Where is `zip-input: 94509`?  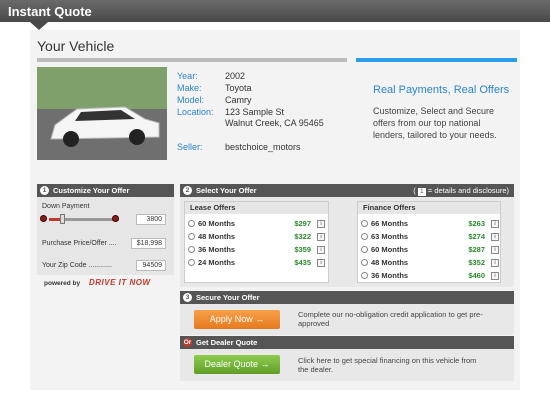 zip-input: 94509 is located at coordinates (151, 265).